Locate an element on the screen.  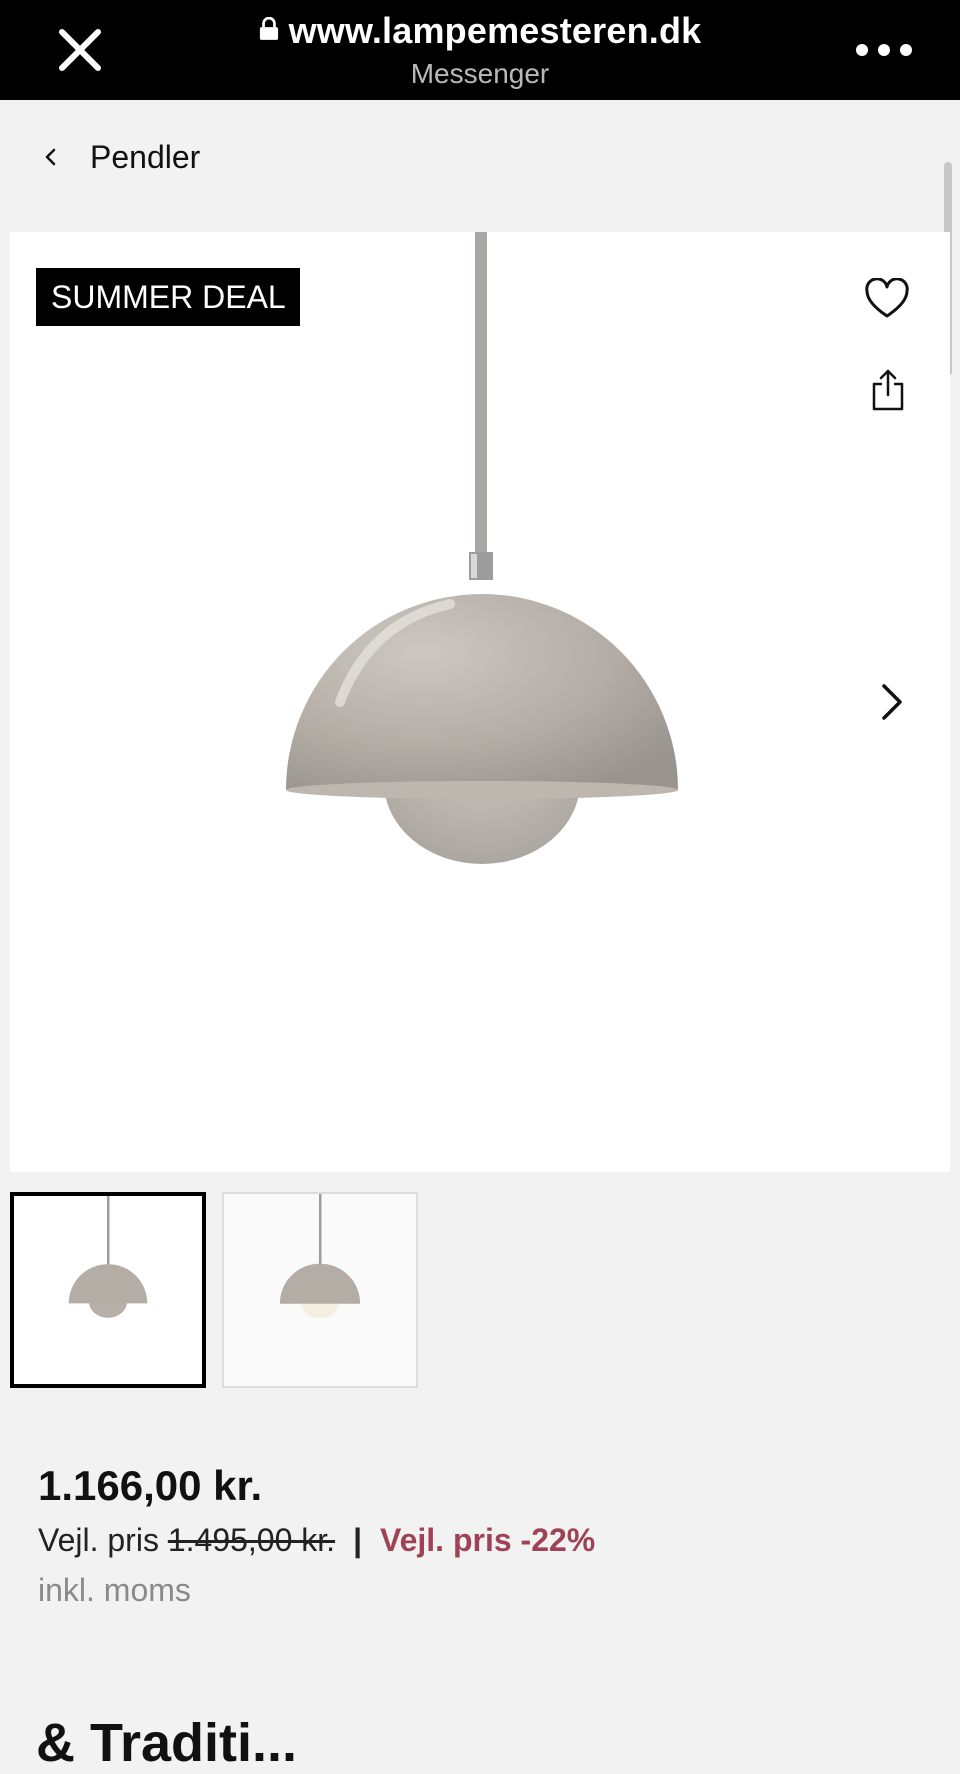
browser-top-bar: www.lampemesteren.dk Messenger is located at coordinates (480, 50).